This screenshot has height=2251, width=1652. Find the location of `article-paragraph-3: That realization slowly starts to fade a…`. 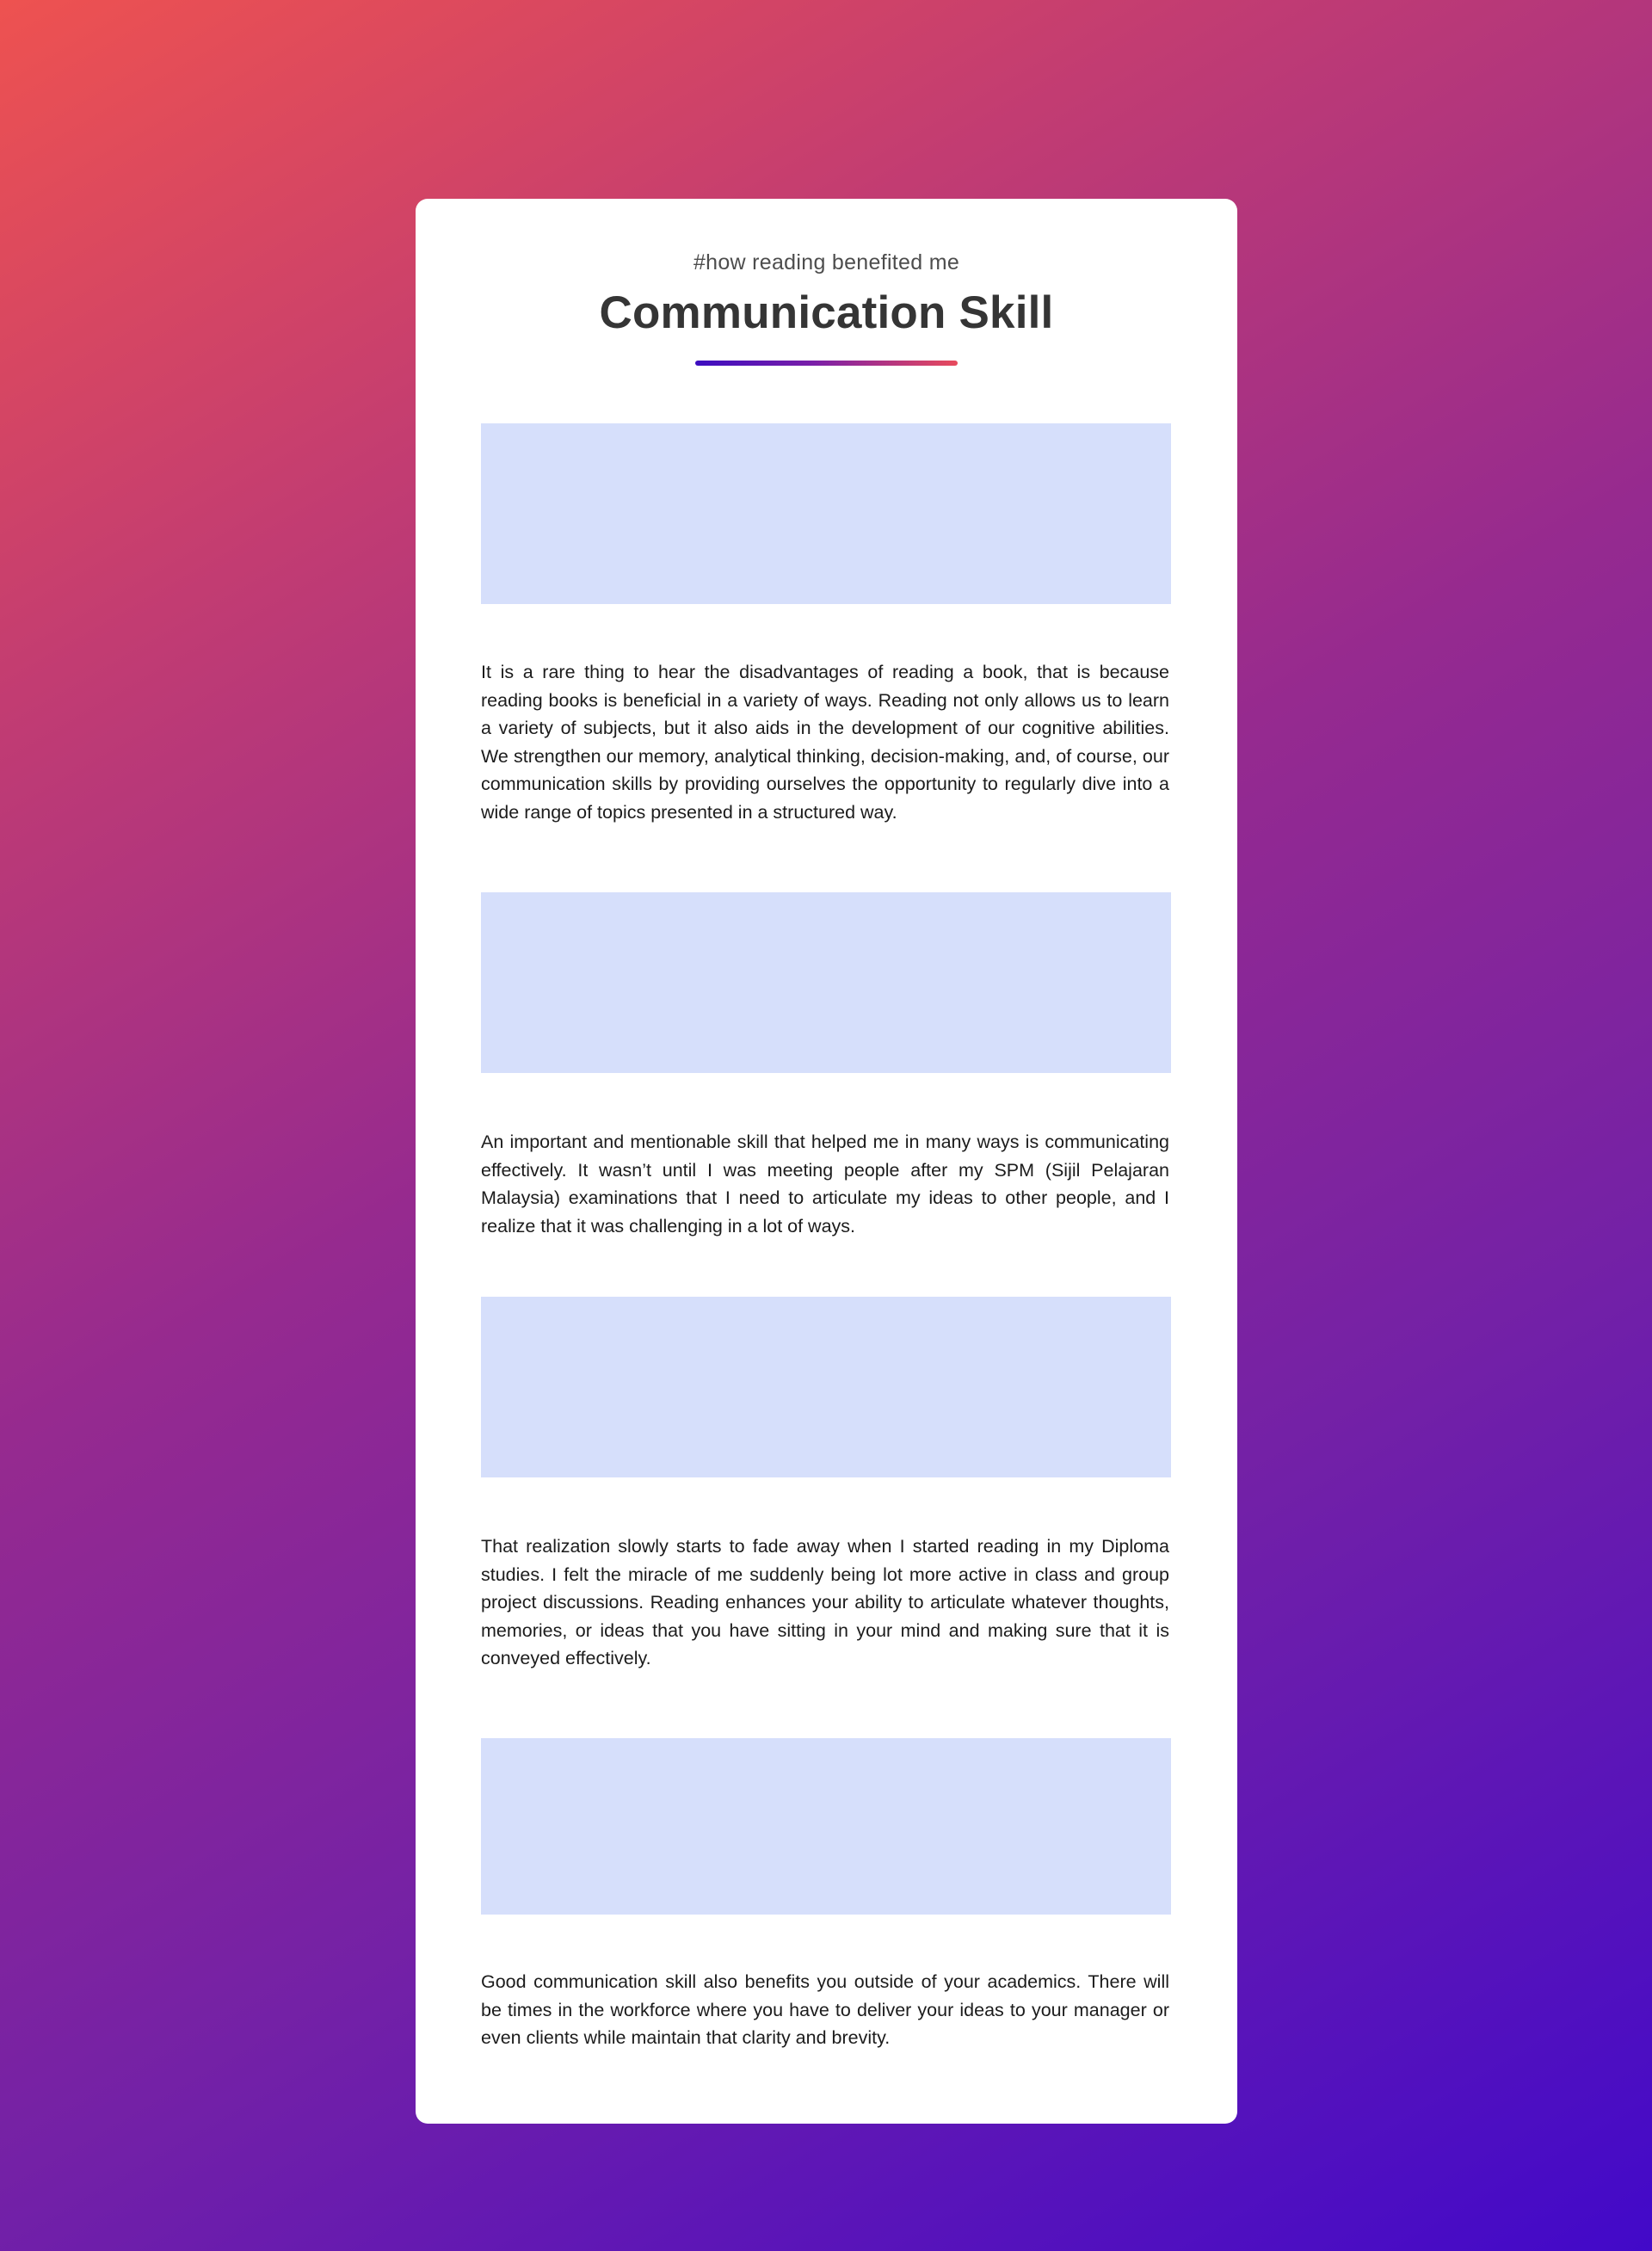

article-paragraph-3: That realization slowly starts to fade a… is located at coordinates (825, 1602).